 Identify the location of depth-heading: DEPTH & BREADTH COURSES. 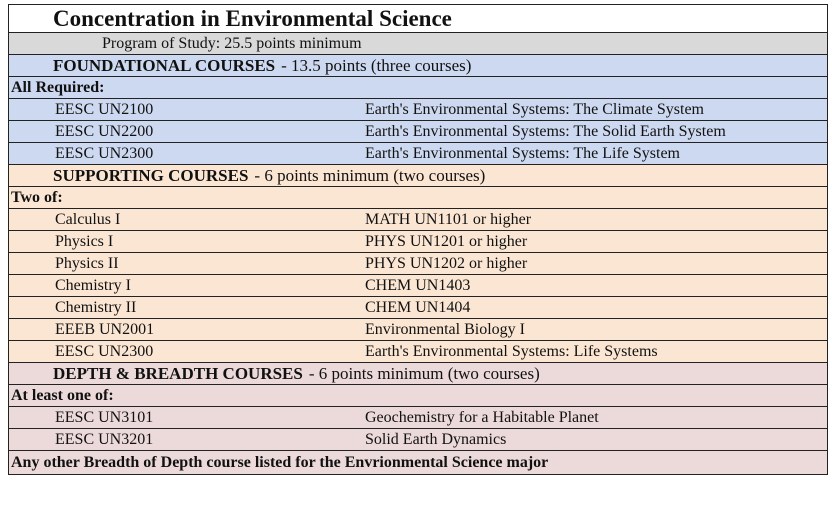
(178, 373).